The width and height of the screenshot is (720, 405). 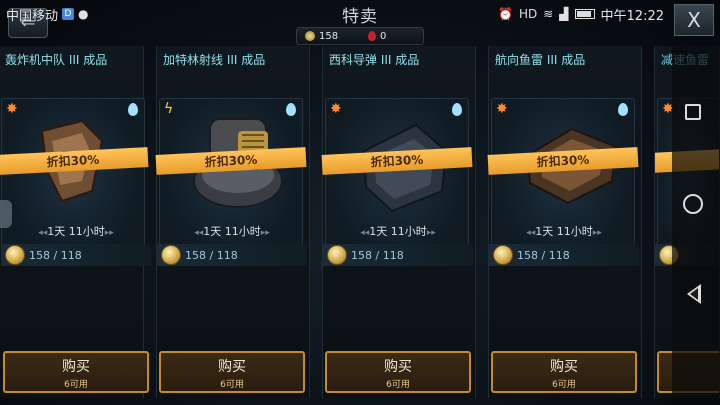 I want to click on blood-count: 0, so click(x=383, y=36).